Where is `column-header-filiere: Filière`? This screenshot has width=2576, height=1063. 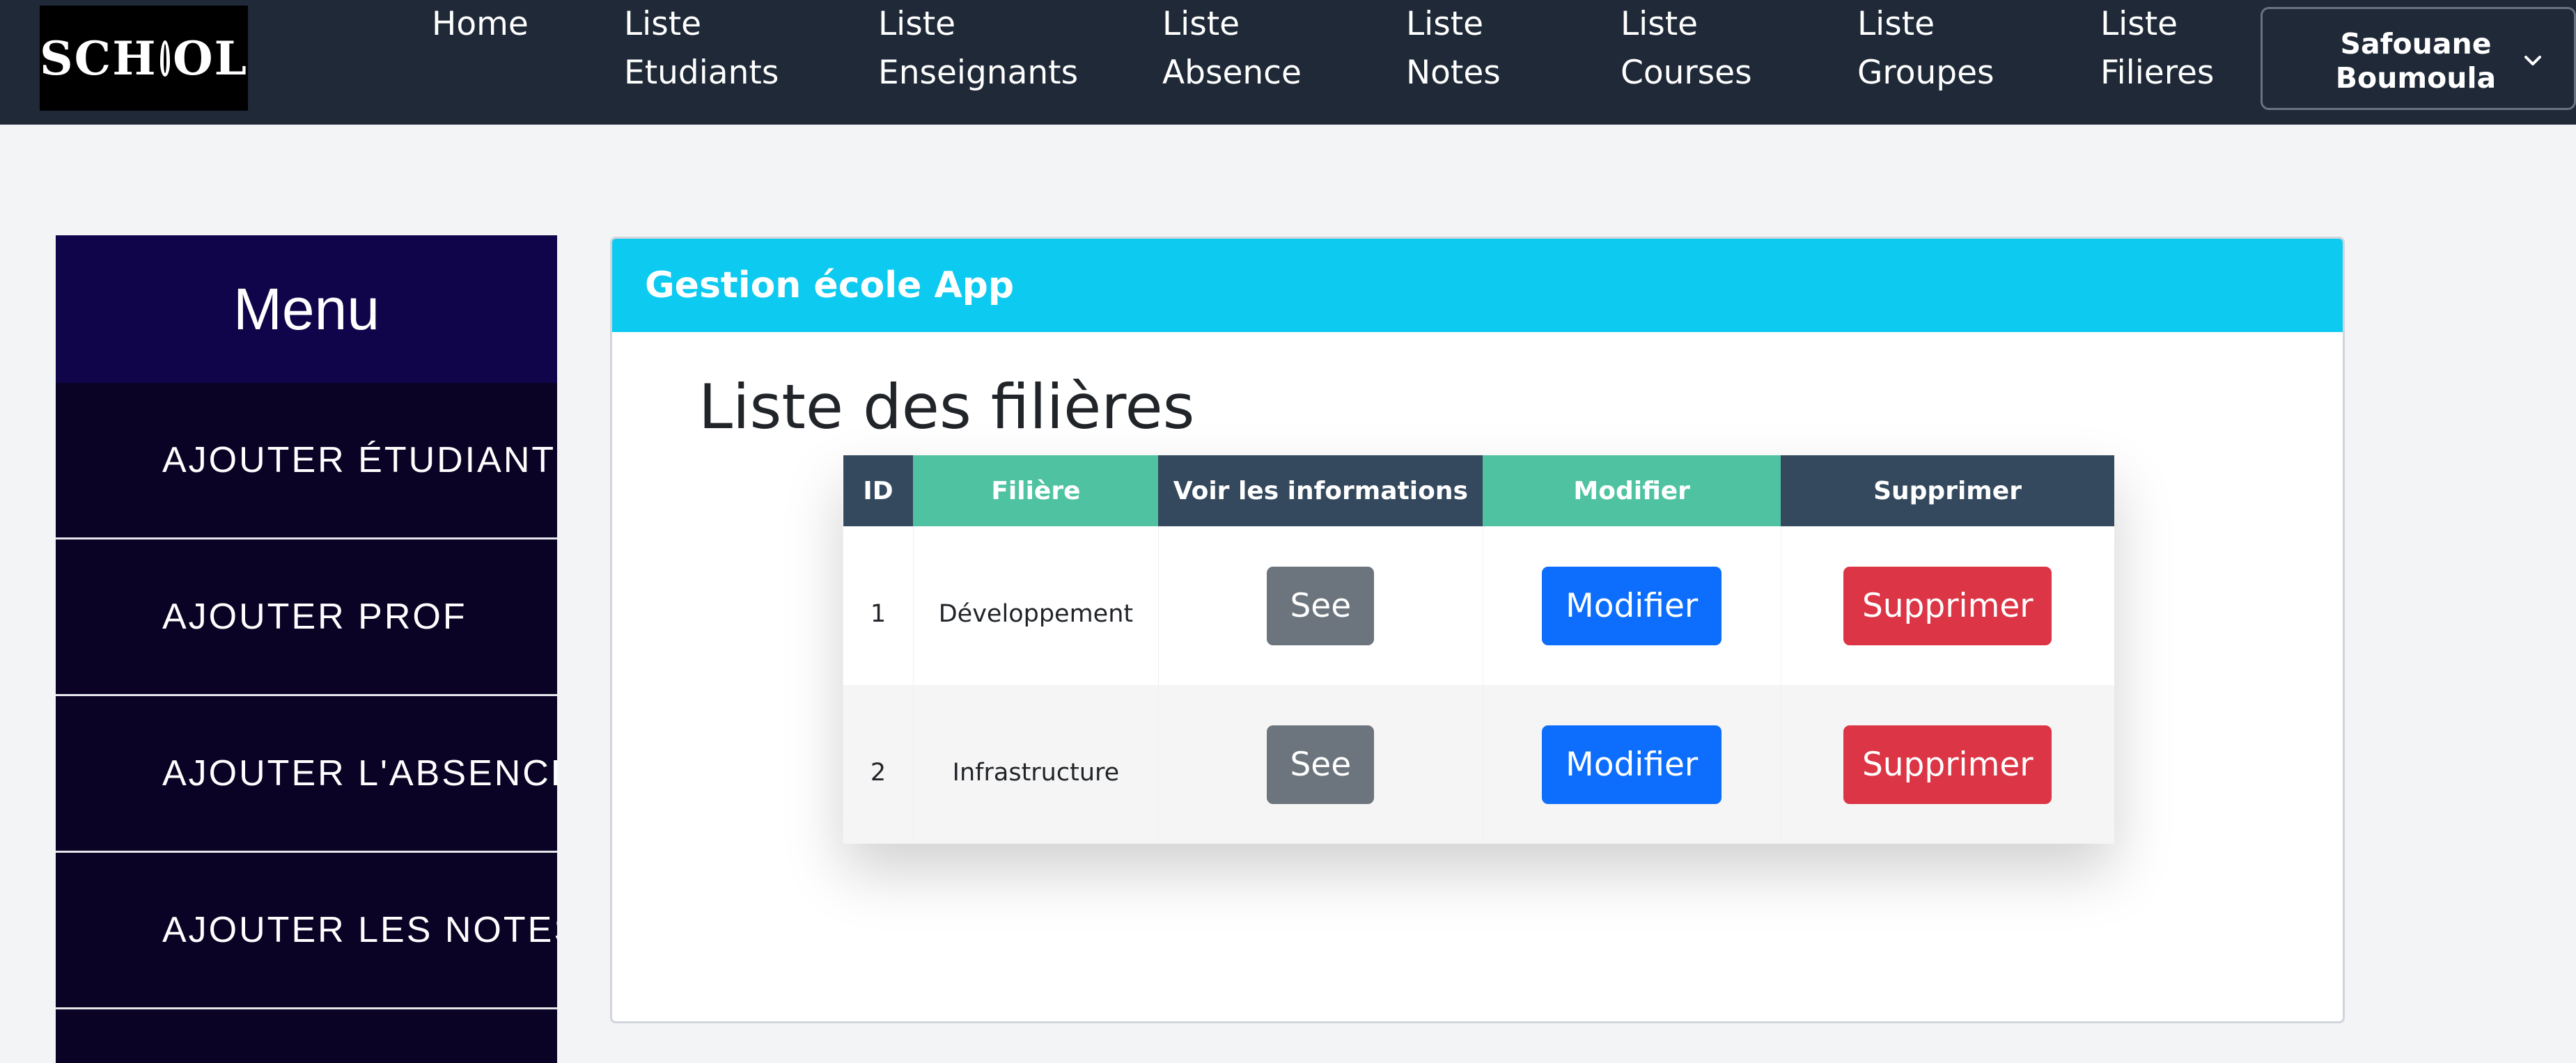 column-header-filiere: Filière is located at coordinates (1036, 490).